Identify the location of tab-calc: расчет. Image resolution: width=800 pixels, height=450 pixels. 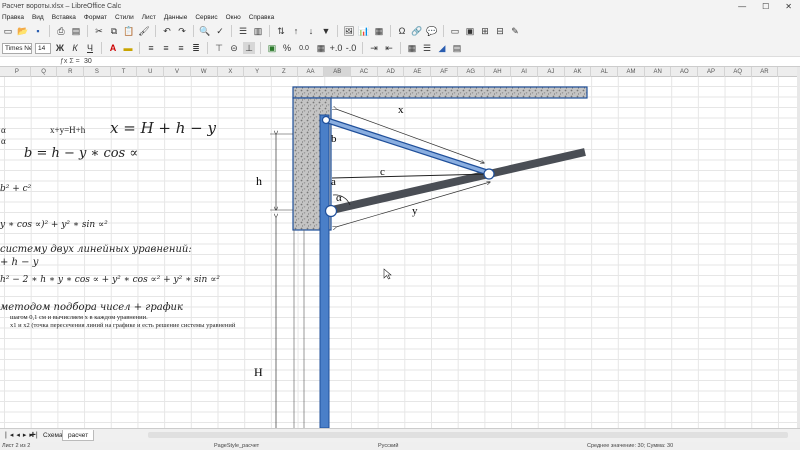
(78, 435).